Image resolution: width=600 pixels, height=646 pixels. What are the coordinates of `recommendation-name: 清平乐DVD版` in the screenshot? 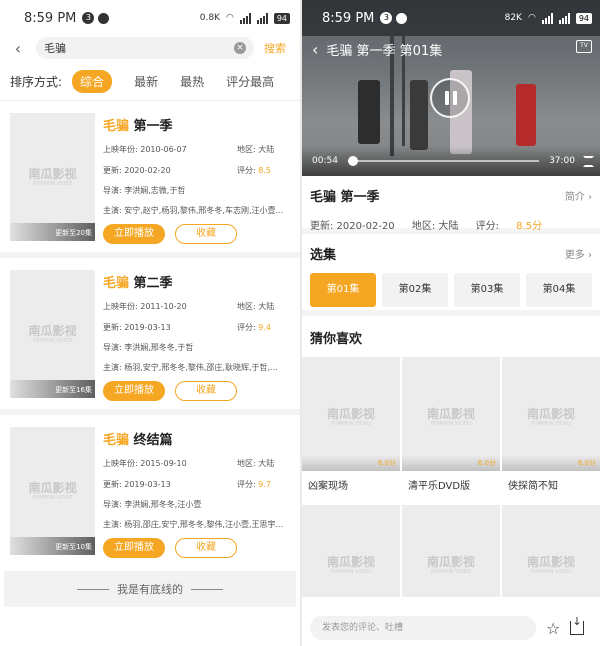 It's located at (439, 486).